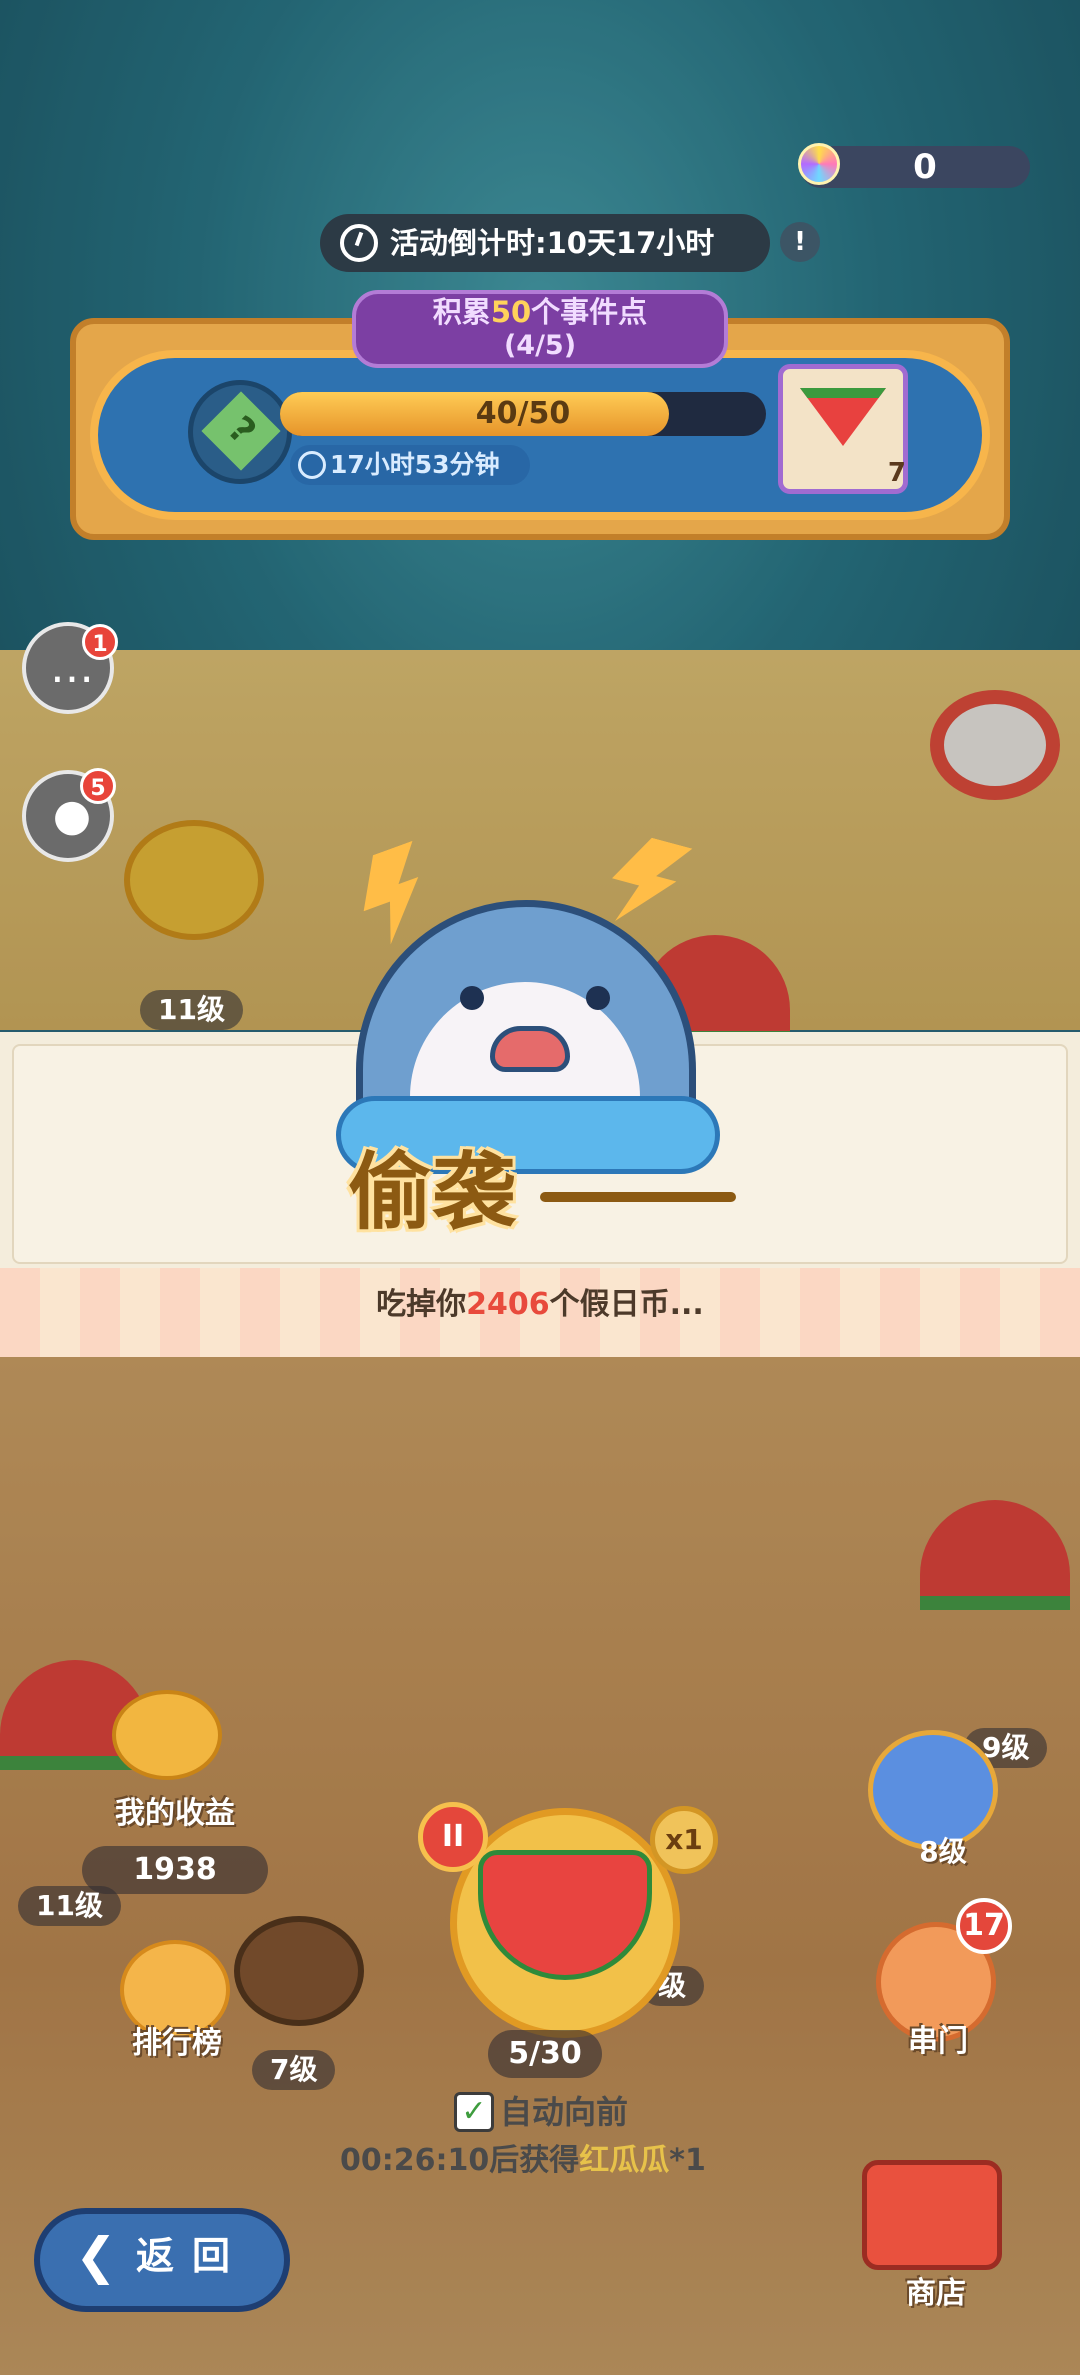 Image resolution: width=1080 pixels, height=2375 pixels. What do you see at coordinates (508, 1304) in the screenshot?
I see `coins-lost-number: 2406` at bounding box center [508, 1304].